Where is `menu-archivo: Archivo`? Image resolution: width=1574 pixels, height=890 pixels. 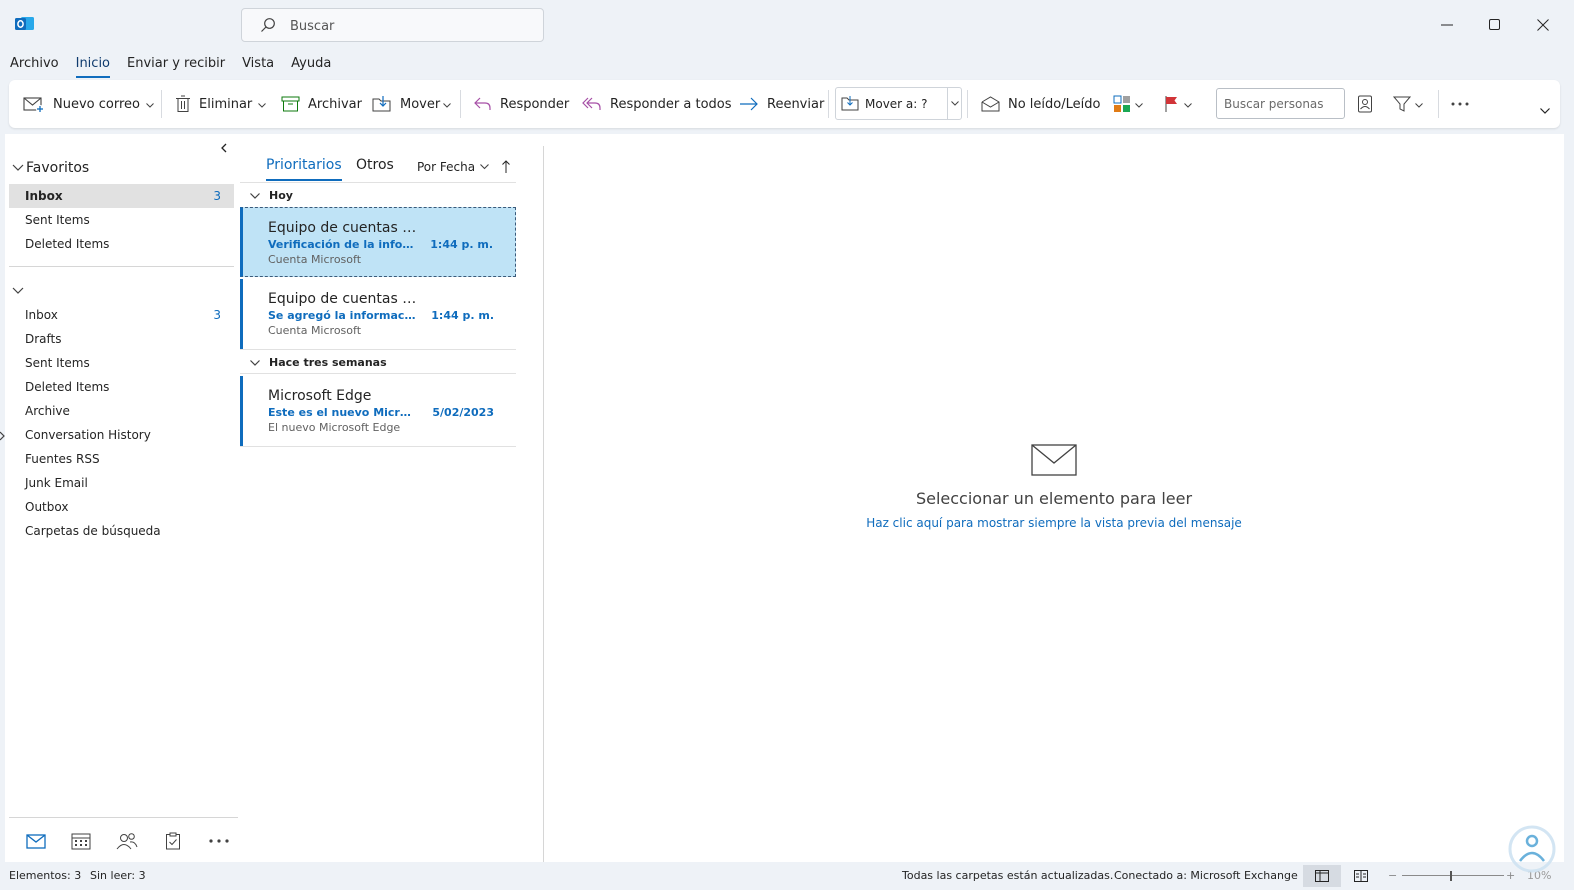
menu-archivo: Archivo is located at coordinates (34, 65).